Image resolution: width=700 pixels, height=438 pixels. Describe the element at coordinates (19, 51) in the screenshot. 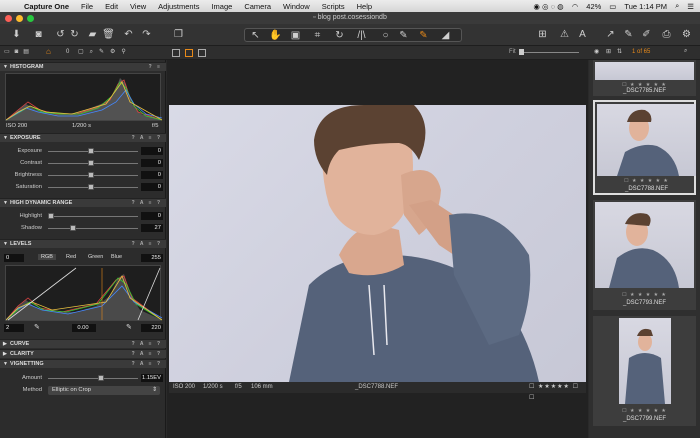

I see `tool-tabs: ▭◙▤` at that location.